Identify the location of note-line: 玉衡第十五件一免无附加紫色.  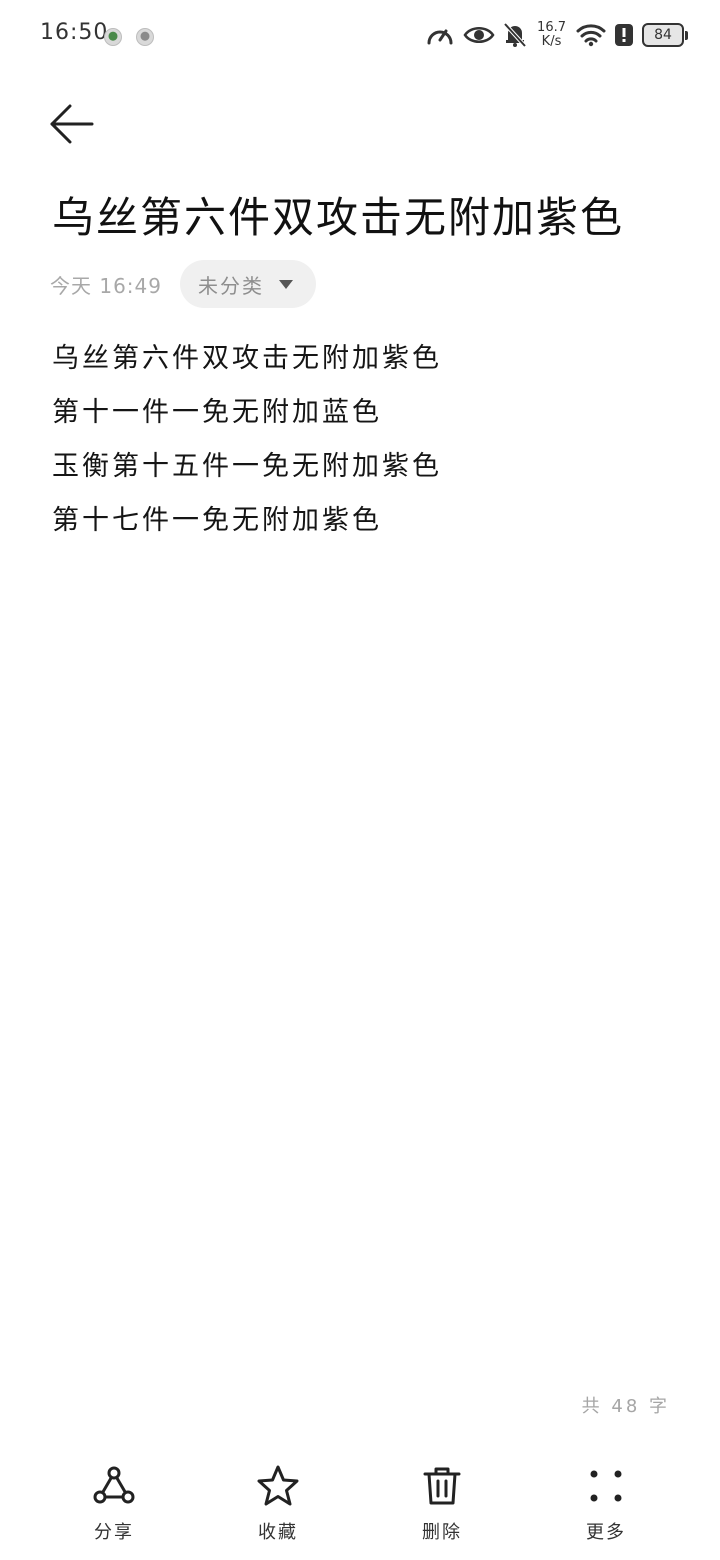
(247, 466).